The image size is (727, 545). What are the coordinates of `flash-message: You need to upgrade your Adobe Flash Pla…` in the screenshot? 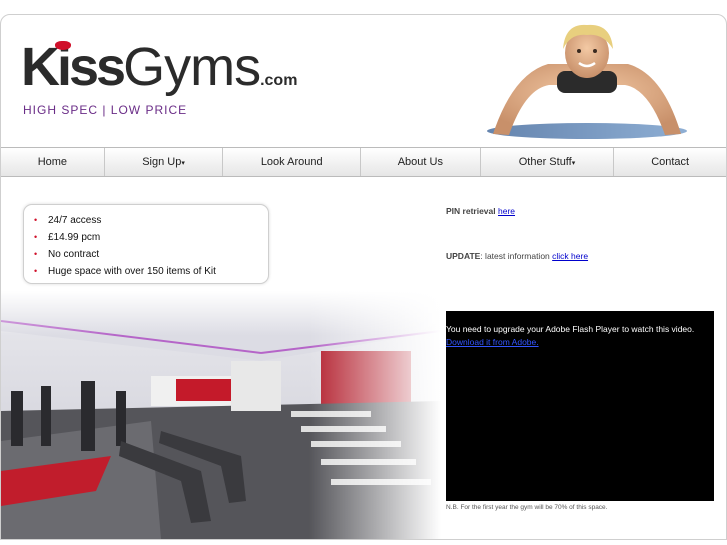 It's located at (580, 330).